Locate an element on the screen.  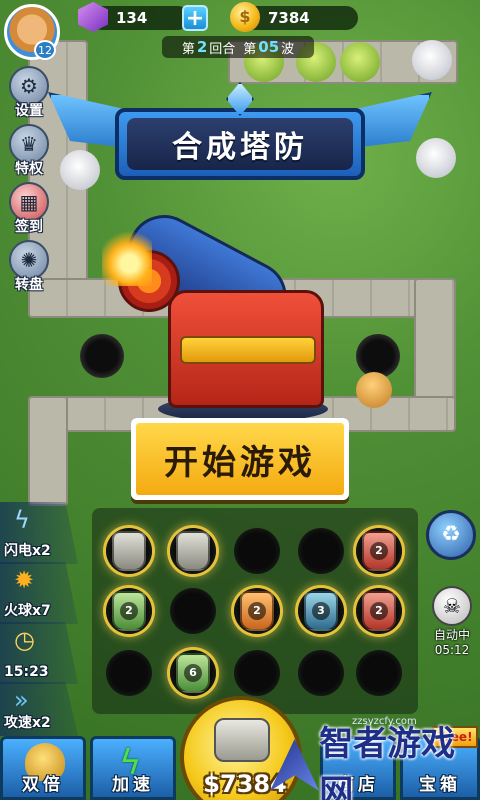
wheel-button: ✺ 转盘 is located at coordinates (29, 270).